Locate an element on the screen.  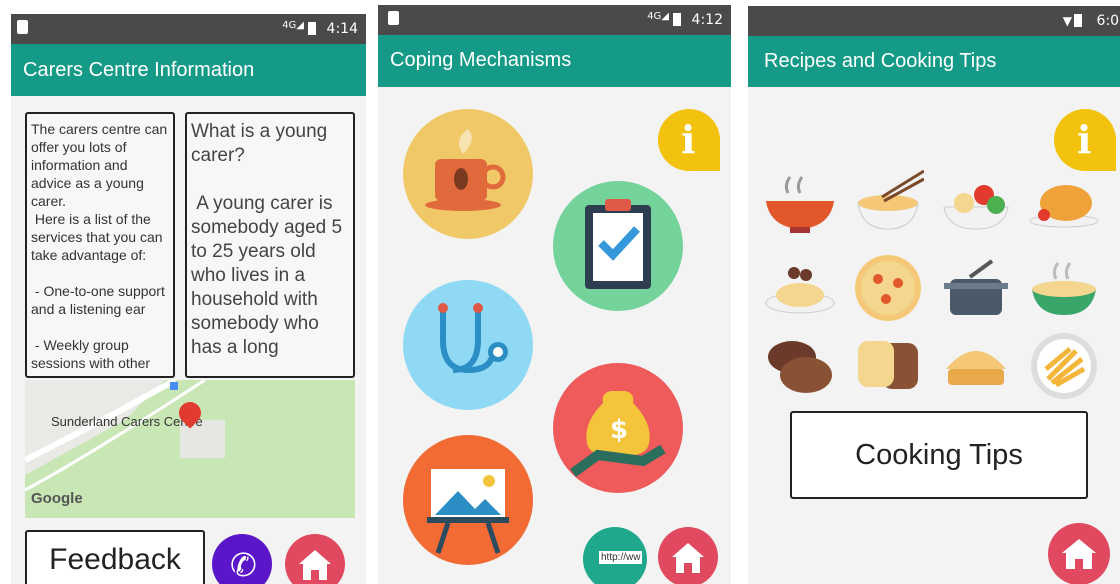
app-bar: Coping Mechanisms is located at coordinates (554, 61).